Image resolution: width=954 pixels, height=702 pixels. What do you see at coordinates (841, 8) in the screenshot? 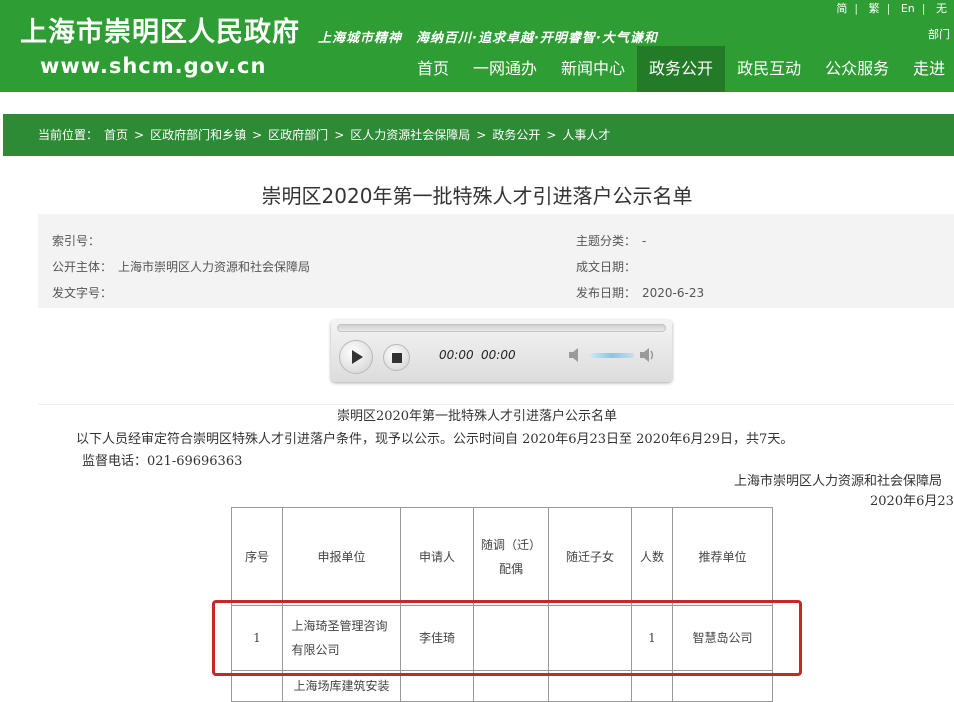
I see `lang-simplified-link: 简` at bounding box center [841, 8].